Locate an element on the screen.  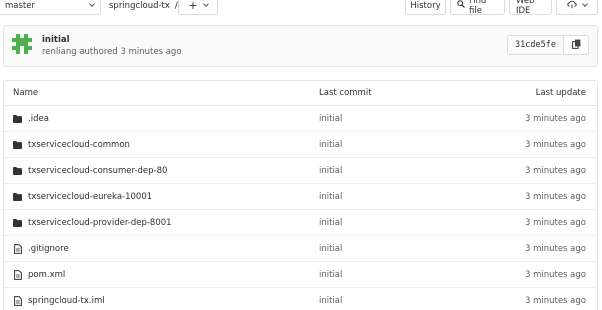
find-file-button: Find file is located at coordinates (477, 8).